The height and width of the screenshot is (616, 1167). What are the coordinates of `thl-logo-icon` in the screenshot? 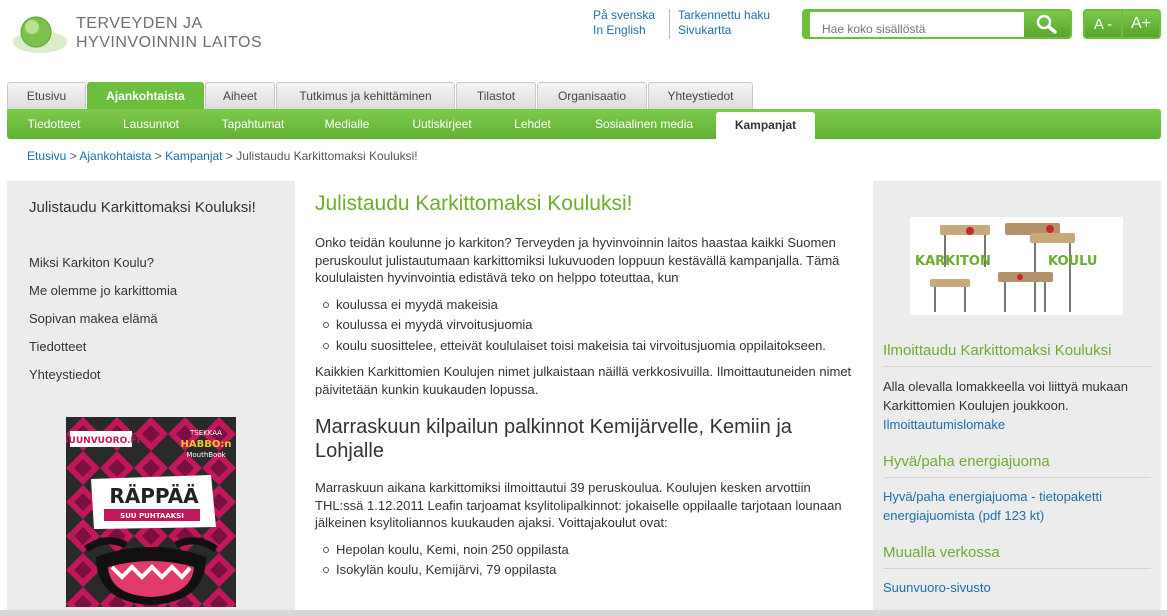 It's located at (40, 34).